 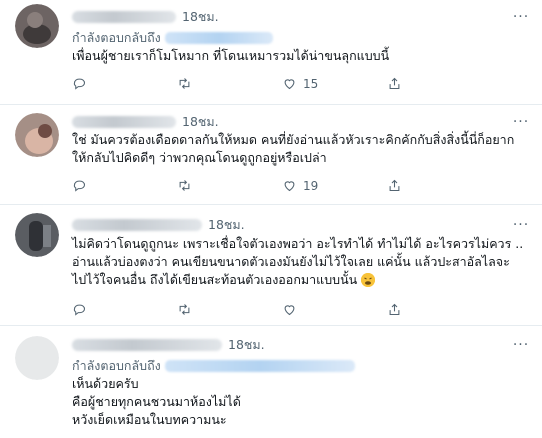 I want to click on tweet-actions, so click(x=282, y=309).